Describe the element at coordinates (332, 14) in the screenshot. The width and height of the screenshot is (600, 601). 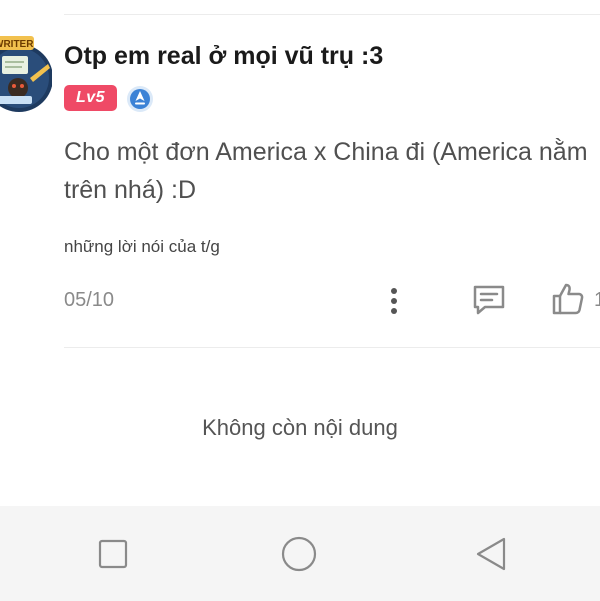
I see `top-divider` at that location.